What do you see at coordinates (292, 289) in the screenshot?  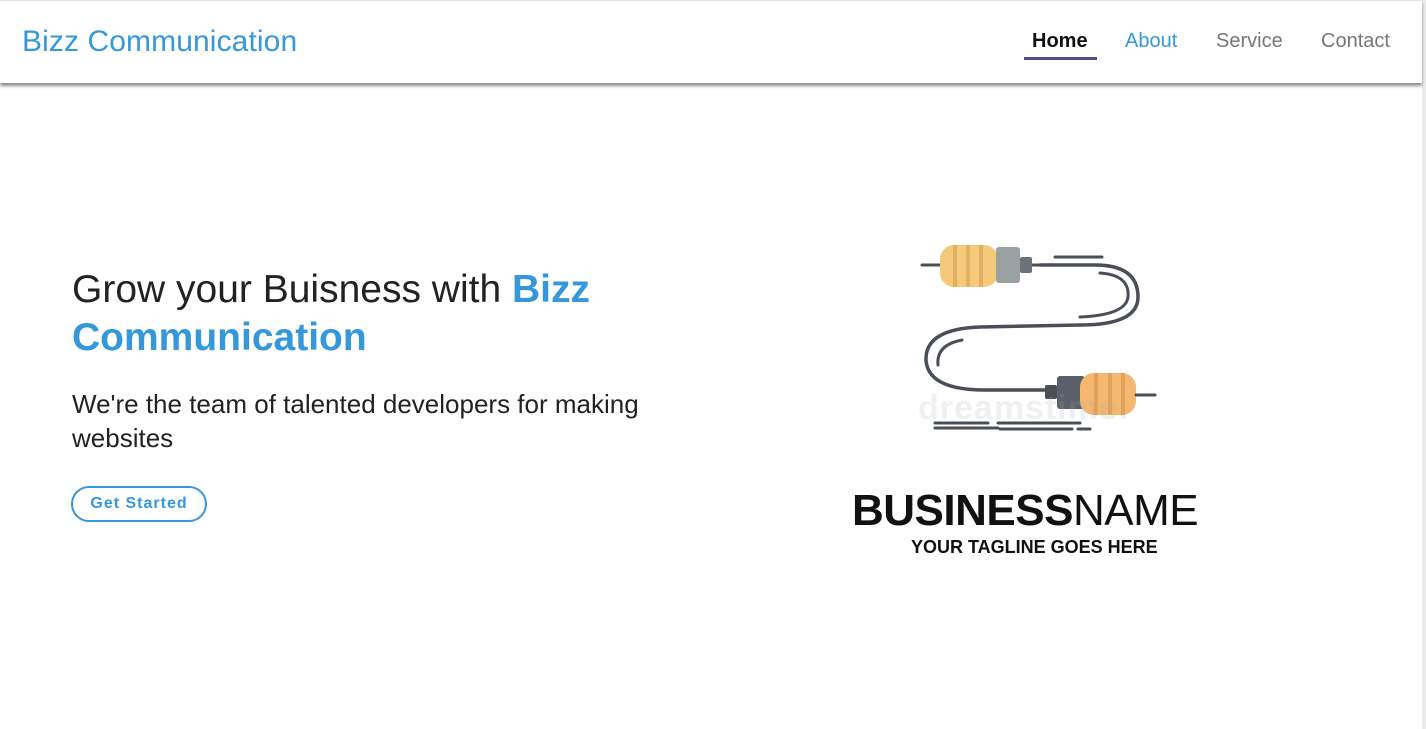 I see `hero-title-prefix: Grow your Buisness with` at bounding box center [292, 289].